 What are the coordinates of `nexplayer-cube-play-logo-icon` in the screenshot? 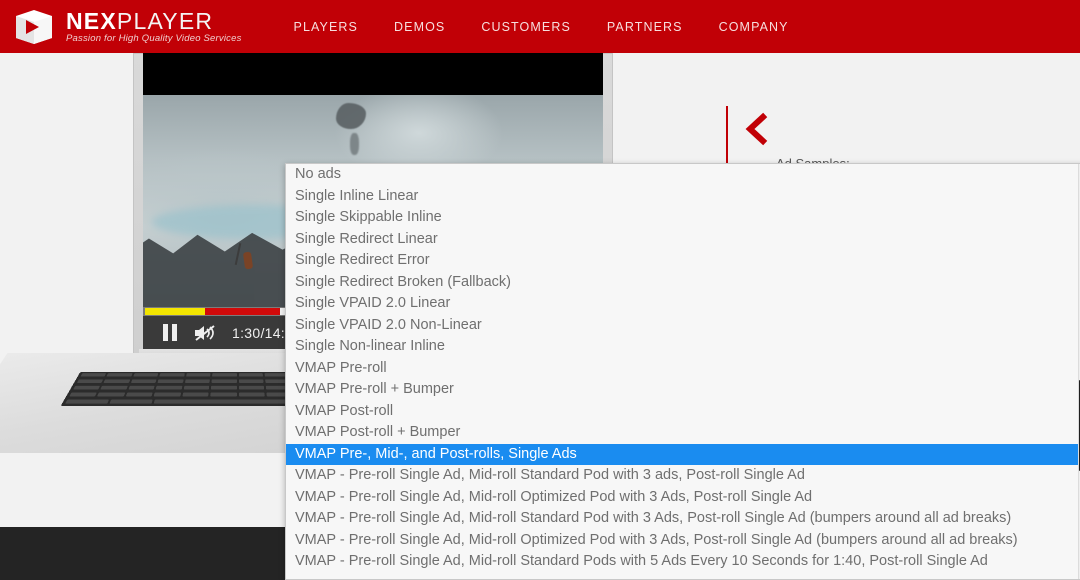 It's located at (34, 27).